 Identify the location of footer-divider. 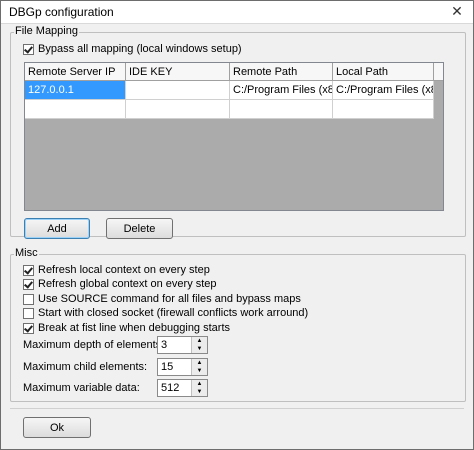
(237, 408).